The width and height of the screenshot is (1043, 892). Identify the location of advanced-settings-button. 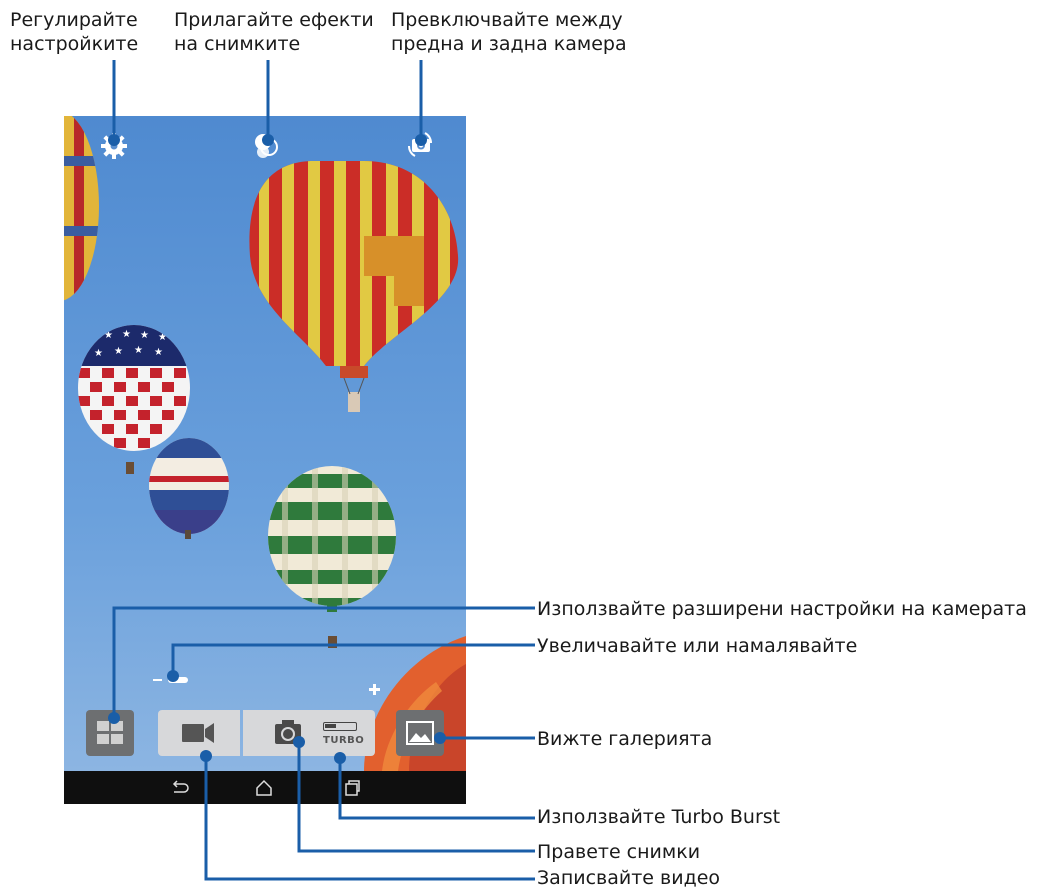
(110, 733).